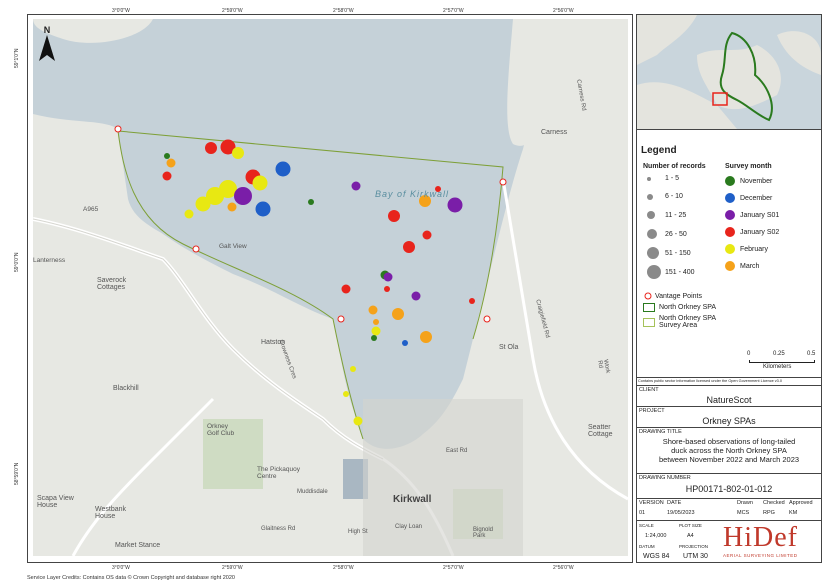  I want to click on bay-label: Bay of Kirkwall, so click(412, 194).